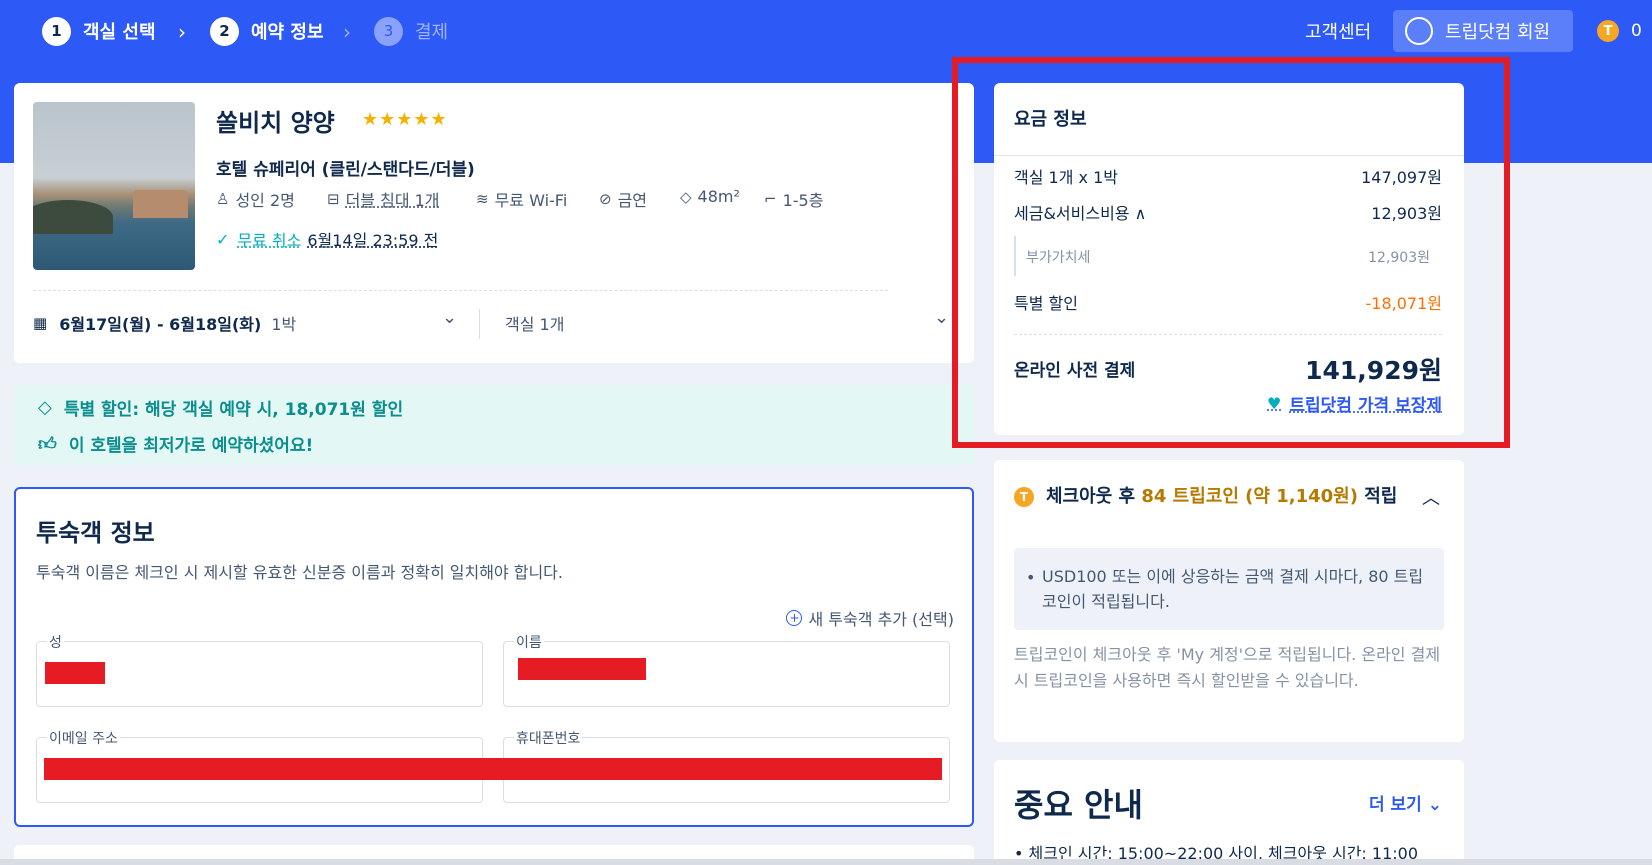 This screenshot has height=865, width=1652. I want to click on free-cancellation: ✓ 무료 취소 6월14일 23:59 전, so click(327, 239).